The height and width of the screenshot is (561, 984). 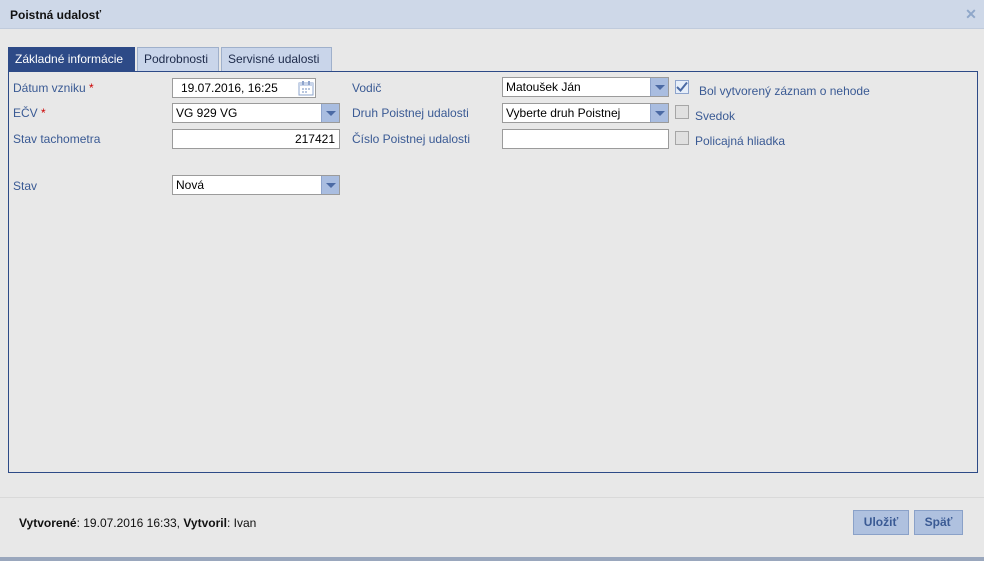 I want to click on stav-label: Stav, so click(x=25, y=186).